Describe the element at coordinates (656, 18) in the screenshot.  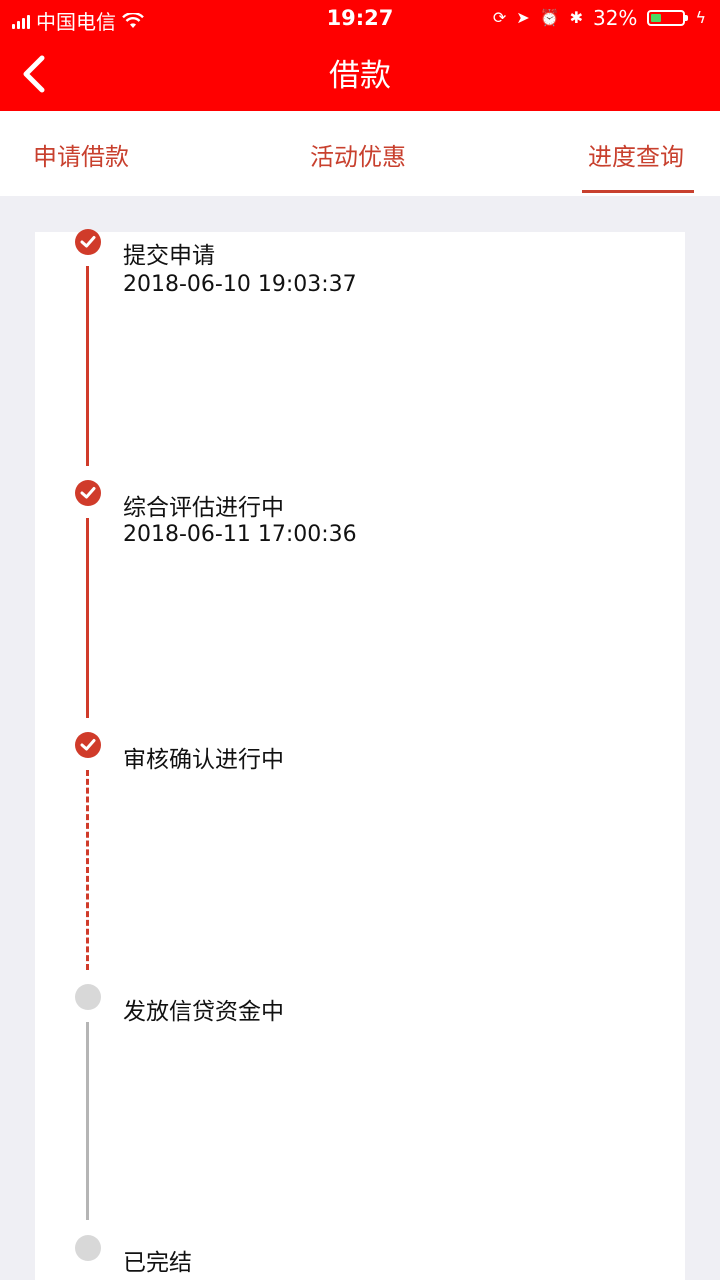
I see `battery-fill` at that location.